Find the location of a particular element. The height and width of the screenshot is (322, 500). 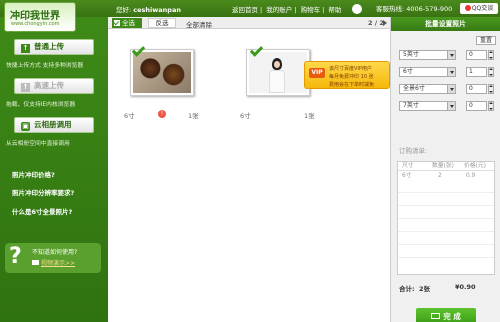

logo: 冲印我世界 www.chongyin.com is located at coordinates (40, 17).